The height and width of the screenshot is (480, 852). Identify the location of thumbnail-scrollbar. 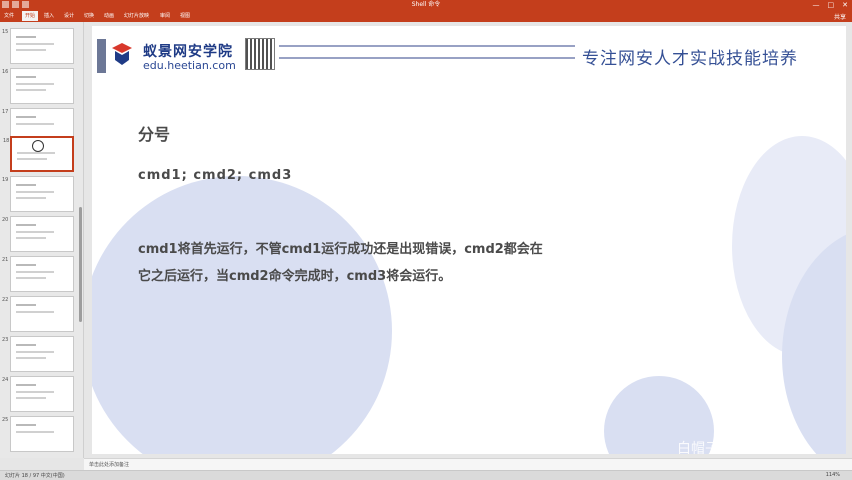
(80, 264).